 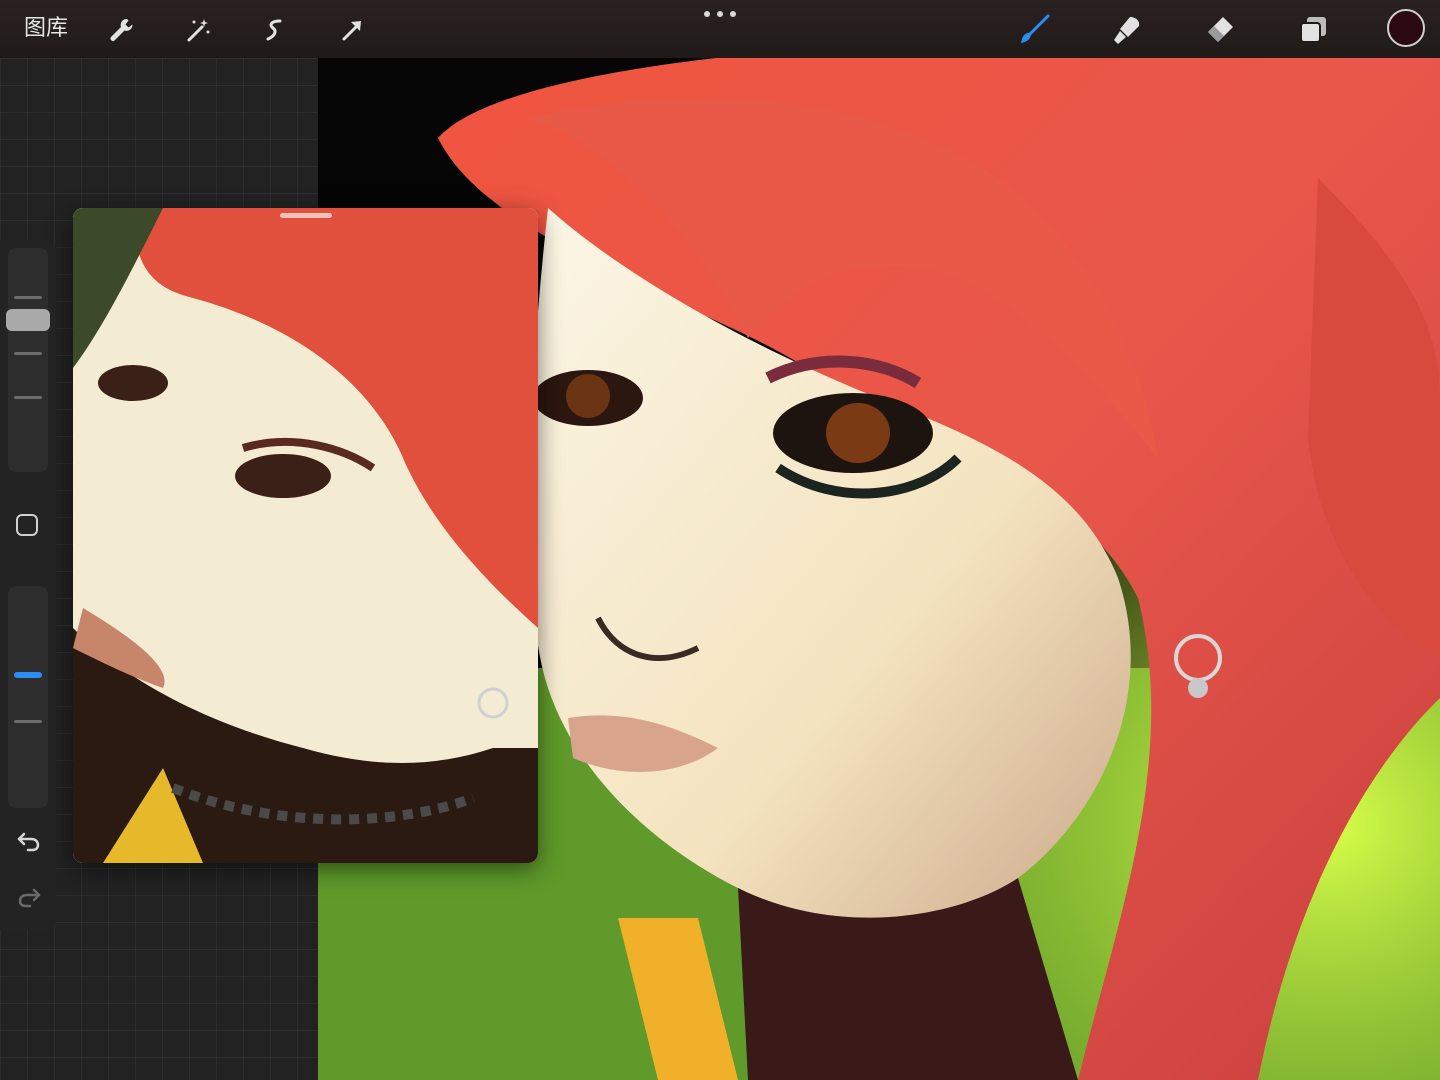 I want to click on selection-icon, so click(x=274, y=30).